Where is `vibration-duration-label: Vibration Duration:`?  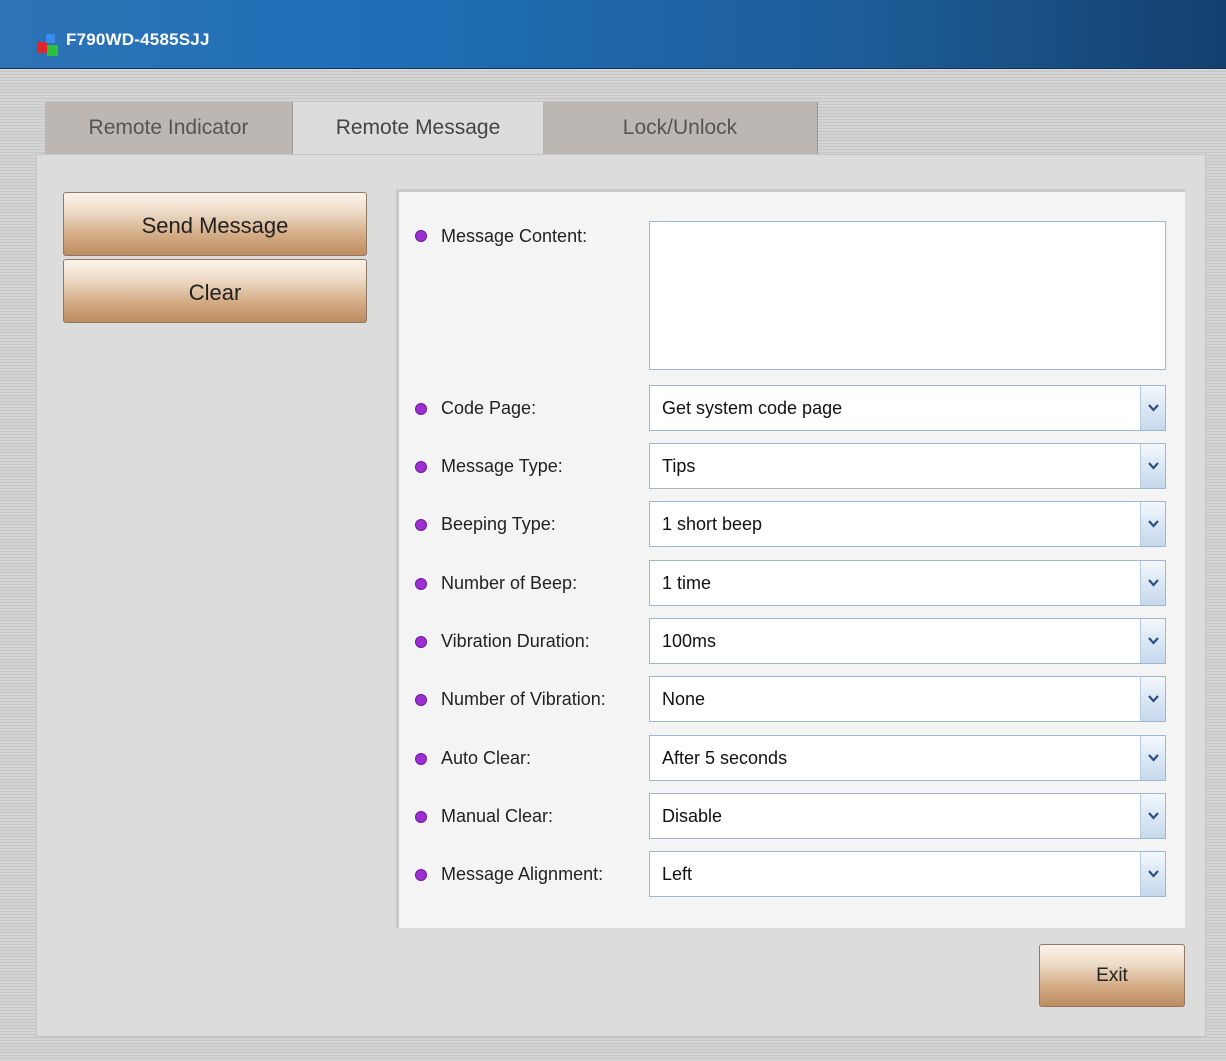 vibration-duration-label: Vibration Duration: is located at coordinates (515, 641).